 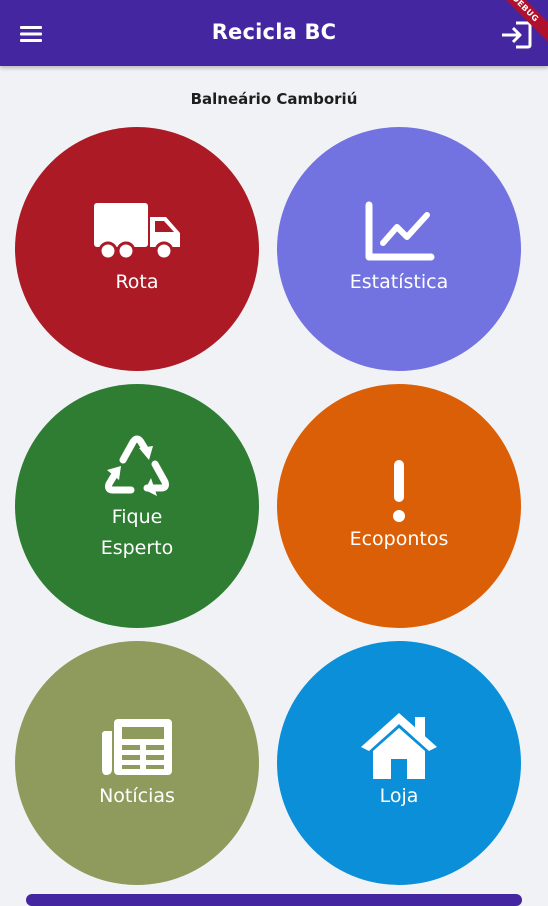 What do you see at coordinates (137, 747) in the screenshot?
I see `newspaper-icon` at bounding box center [137, 747].